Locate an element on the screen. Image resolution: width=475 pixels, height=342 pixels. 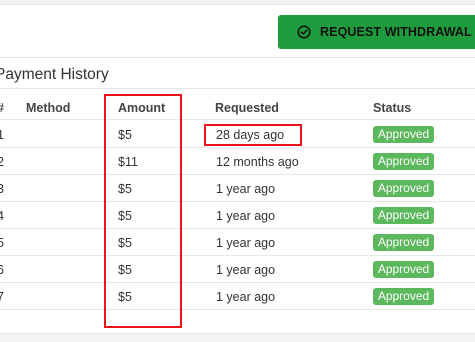
row-index: 5 is located at coordinates (2, 243).